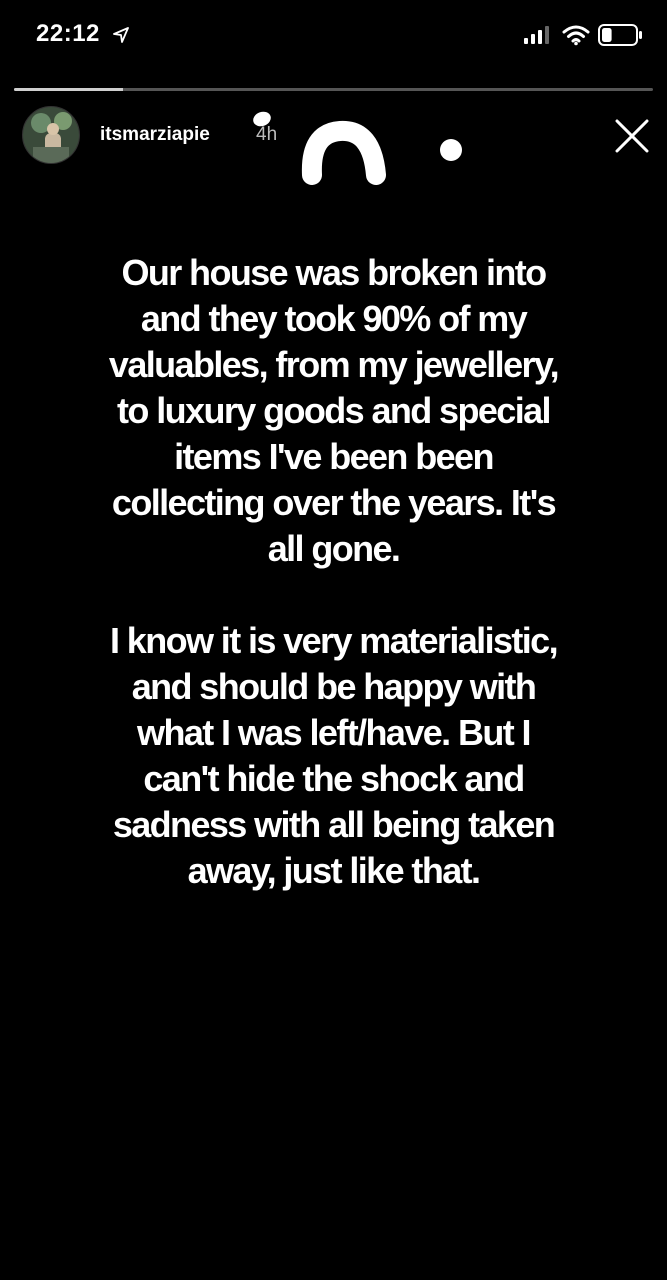 The height and width of the screenshot is (1280, 667). Describe the element at coordinates (121, 35) in the screenshot. I see `location-arrow-icon` at that location.